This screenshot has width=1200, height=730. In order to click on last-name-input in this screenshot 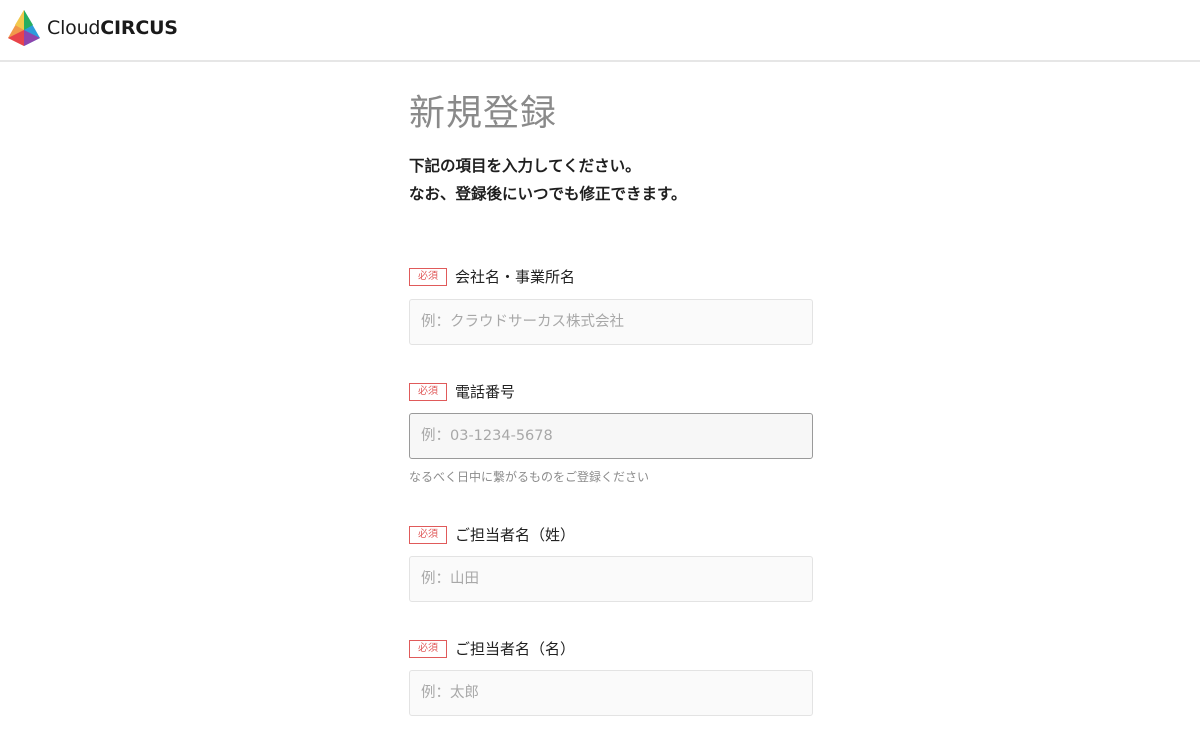, I will do `click(611, 579)`.